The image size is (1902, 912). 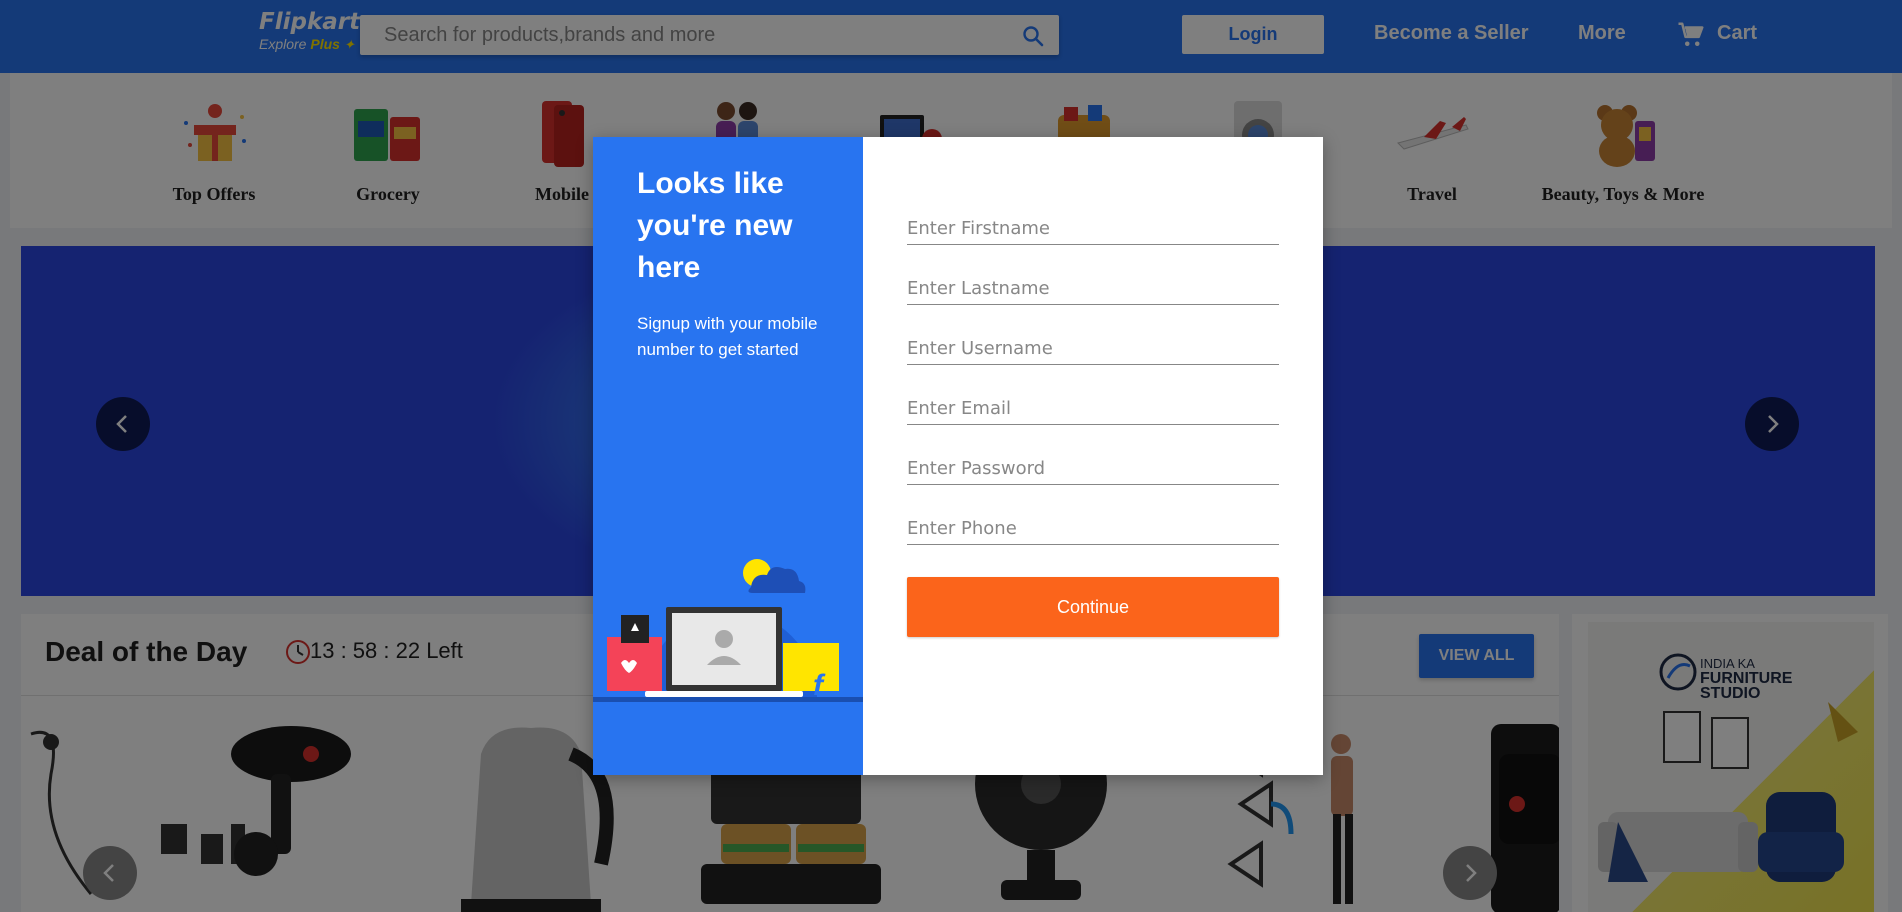 What do you see at coordinates (1093, 607) in the screenshot?
I see `continue-button: Continue` at bounding box center [1093, 607].